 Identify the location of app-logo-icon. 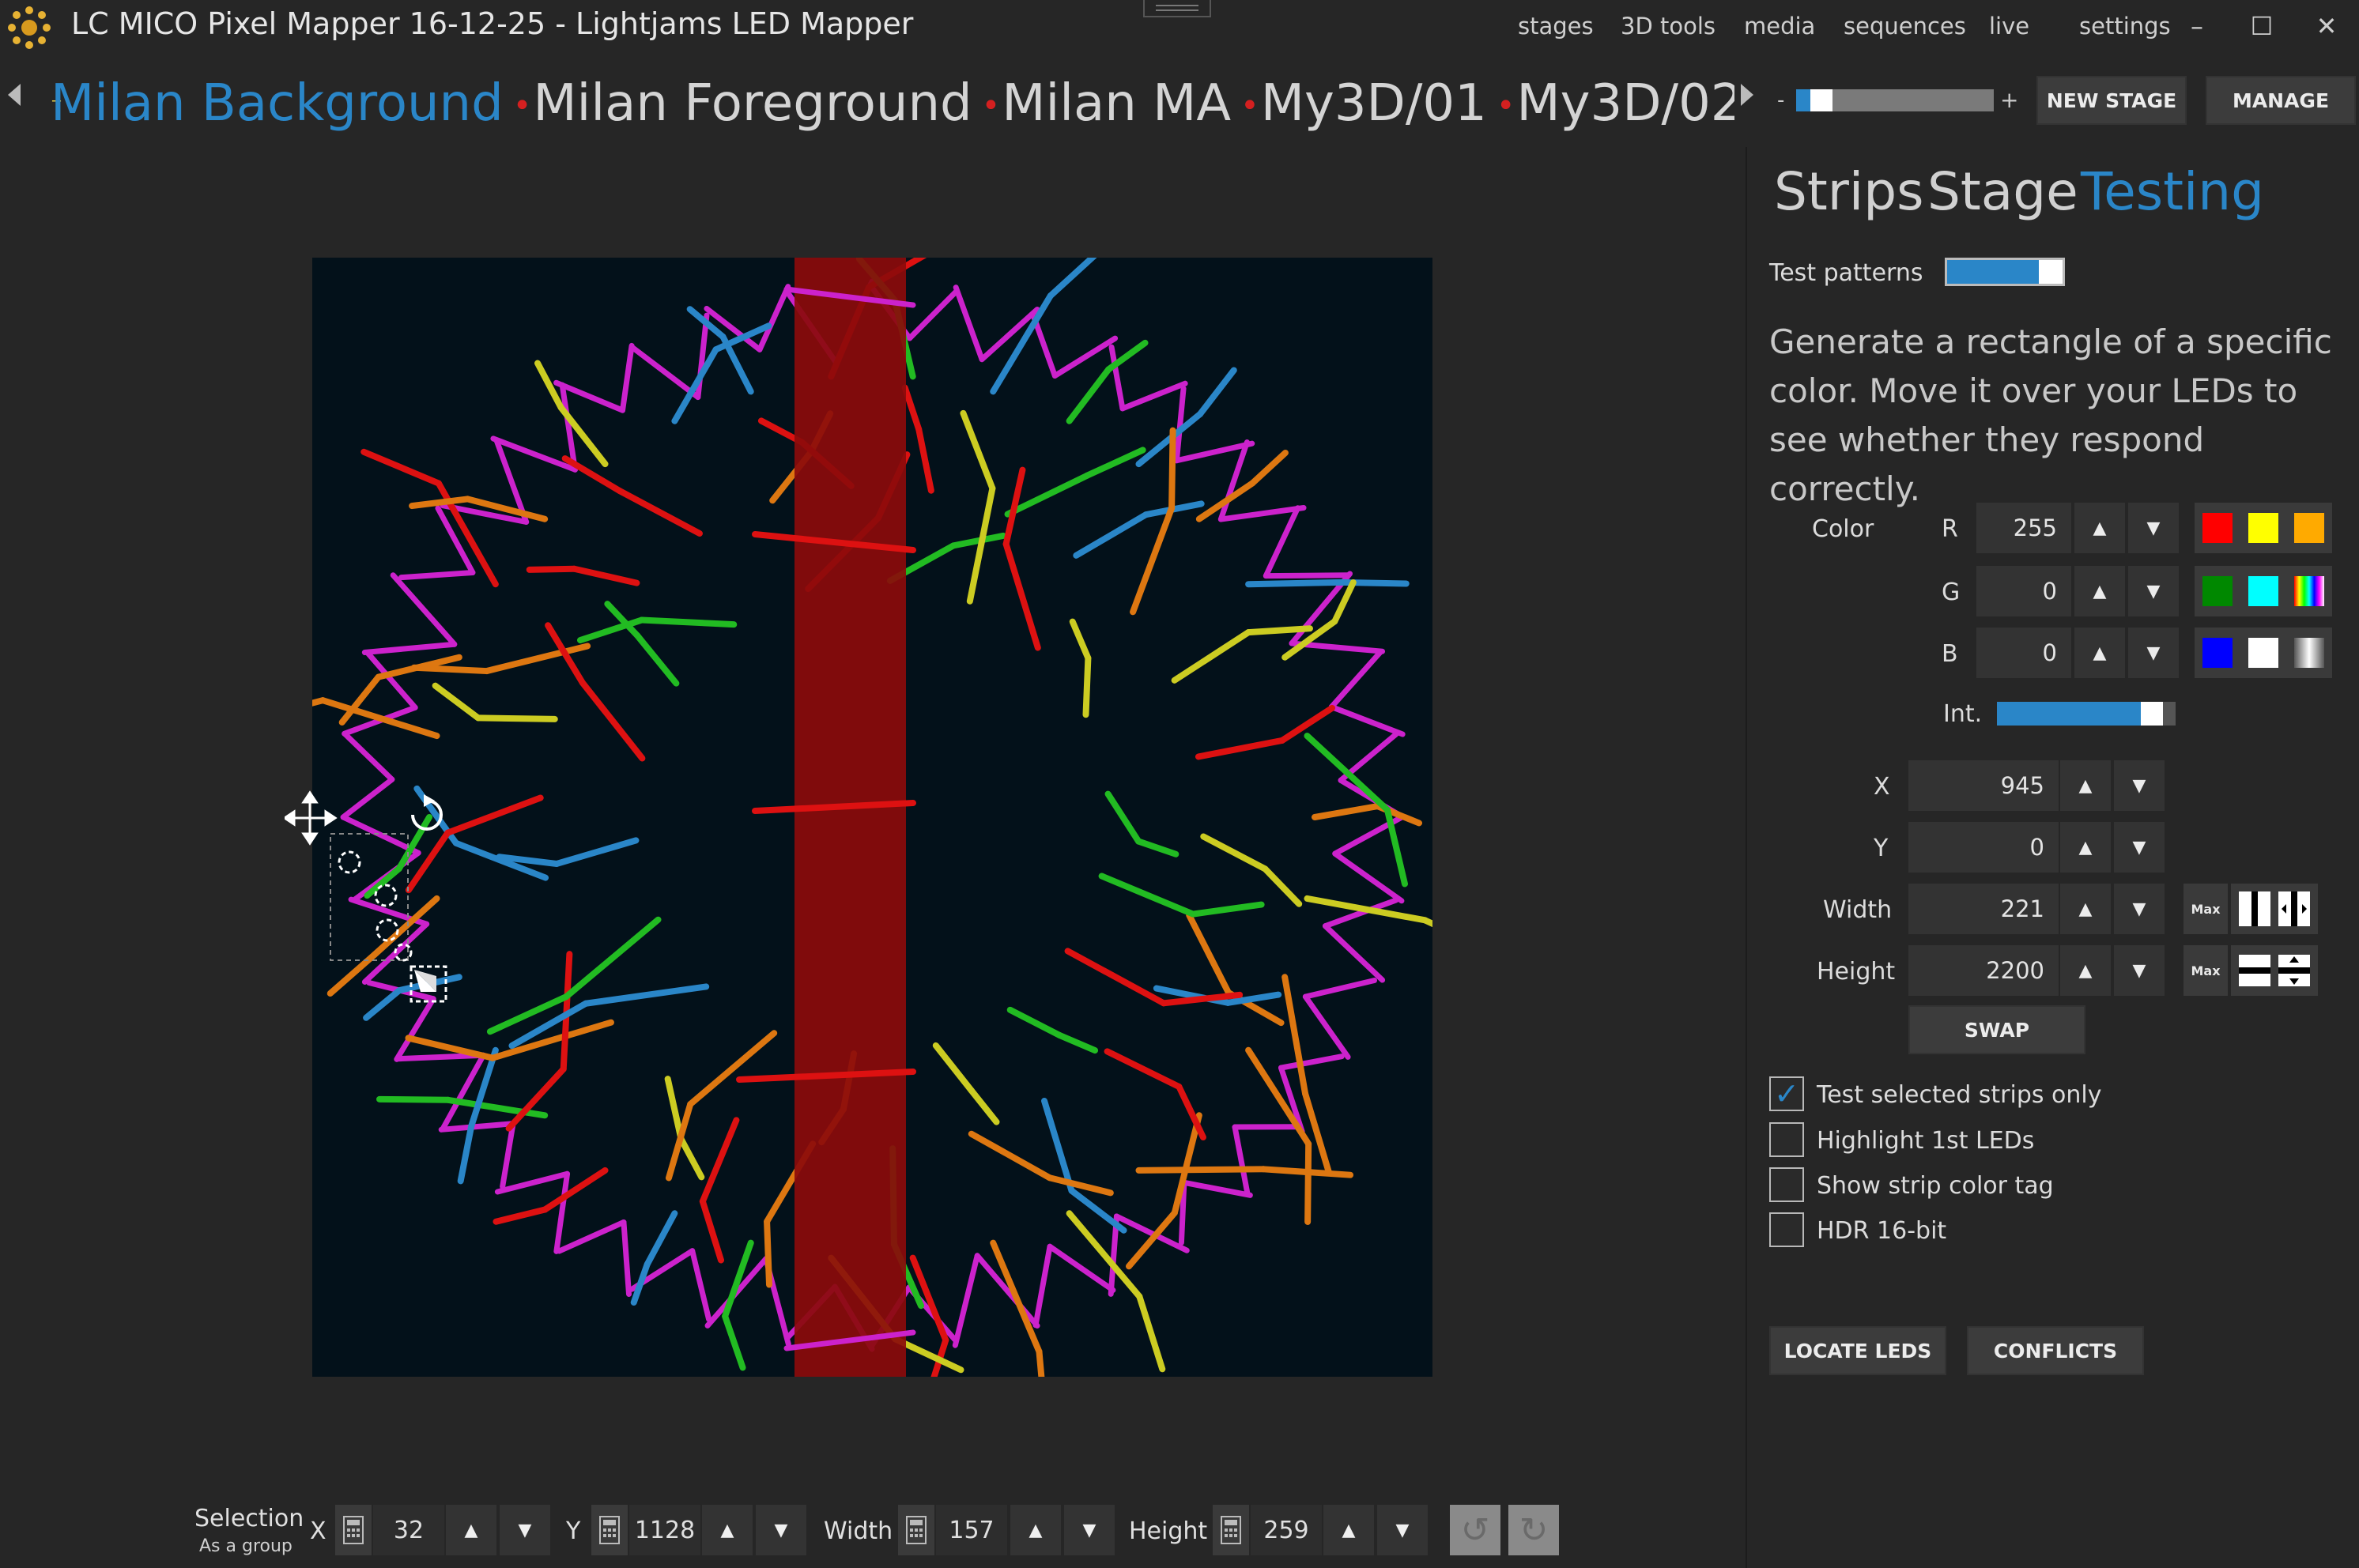
(29, 27).